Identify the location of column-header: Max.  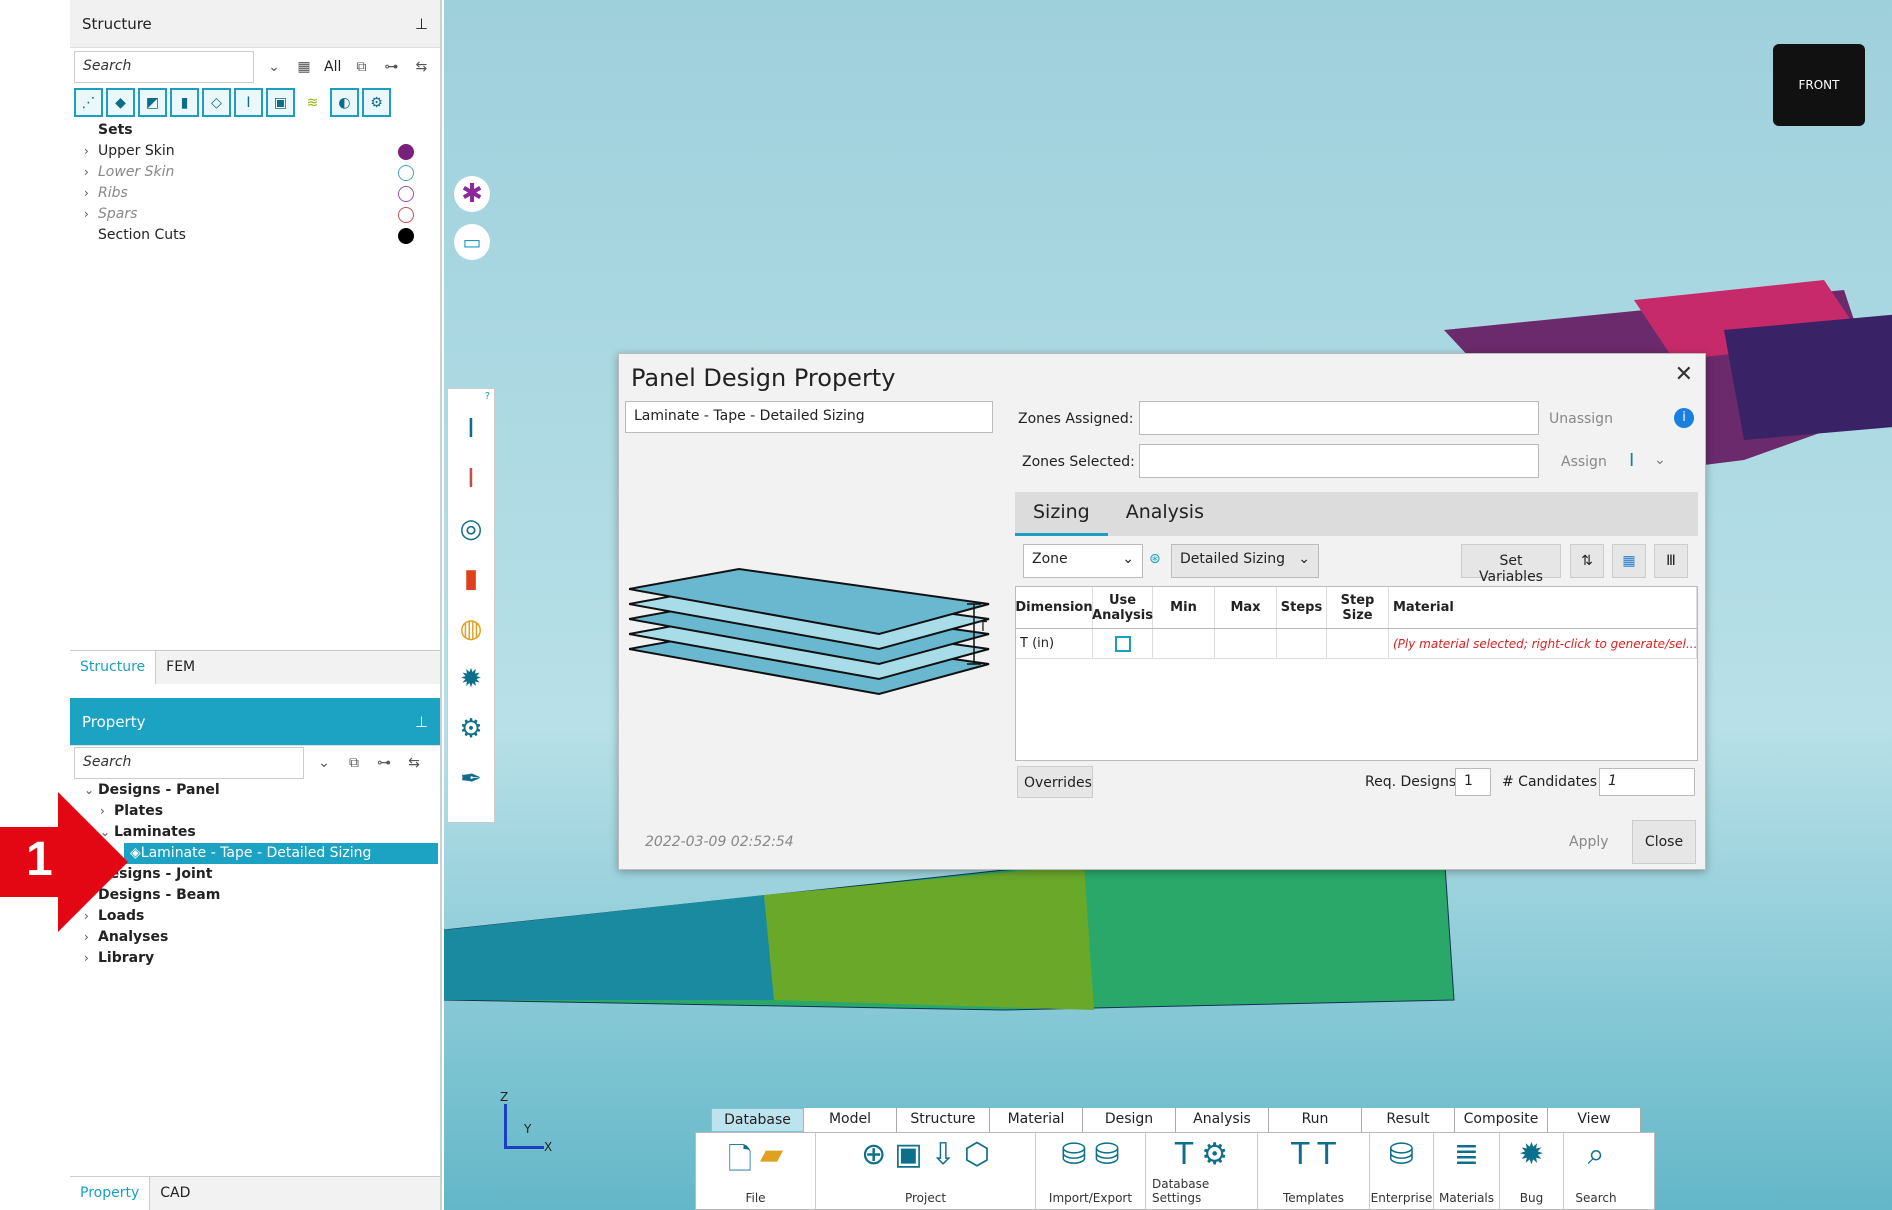
(1246, 607).